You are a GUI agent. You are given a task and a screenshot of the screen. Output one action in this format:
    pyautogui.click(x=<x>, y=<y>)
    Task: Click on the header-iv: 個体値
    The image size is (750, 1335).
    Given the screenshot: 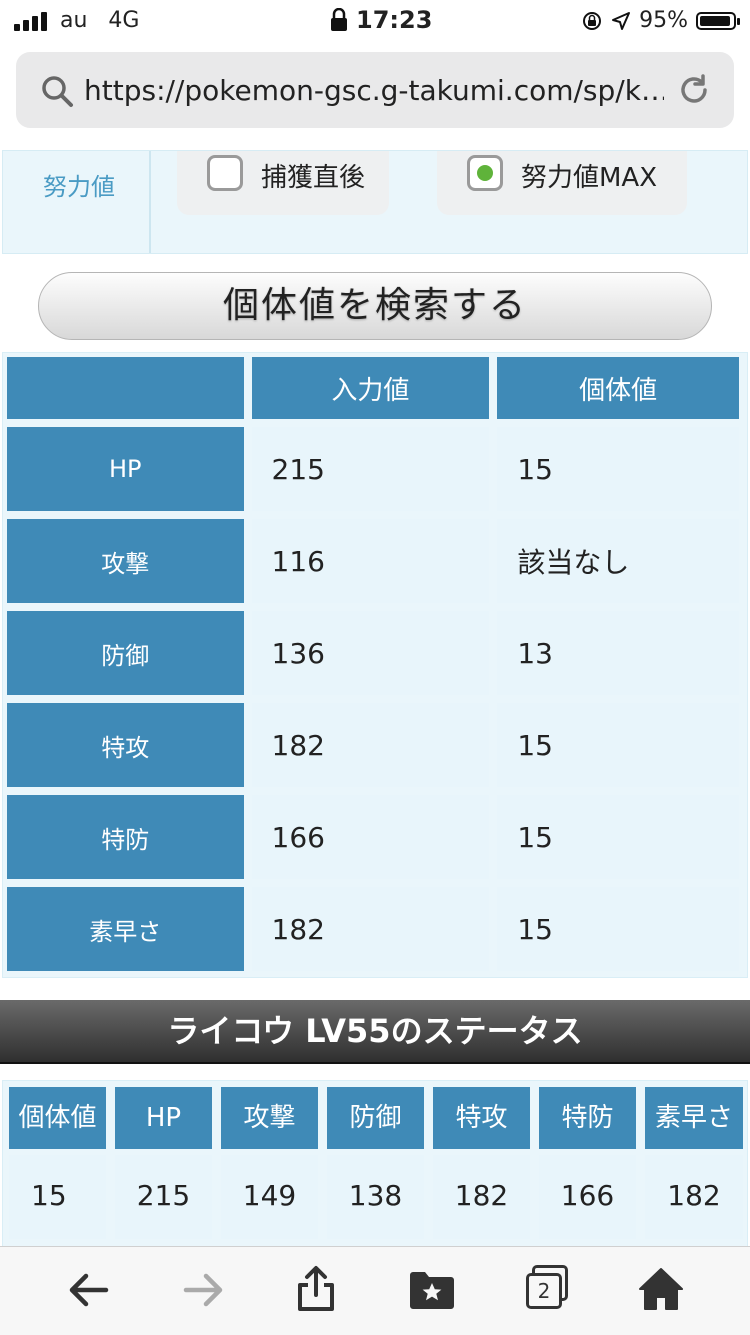 What is the action you would take?
    pyautogui.click(x=618, y=388)
    